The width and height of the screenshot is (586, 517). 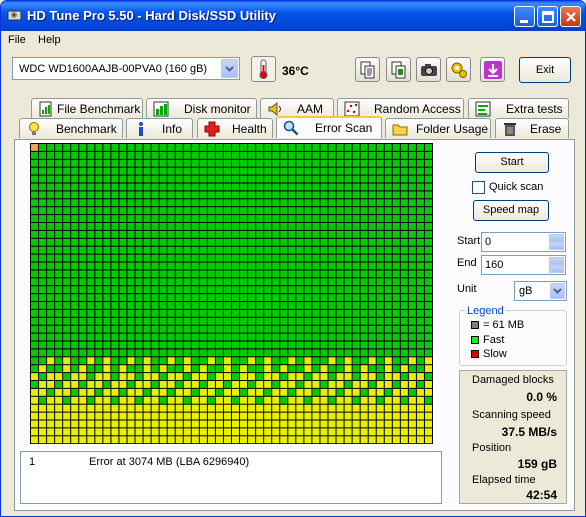 What do you see at coordinates (512, 162) in the screenshot?
I see `start-button: Start` at bounding box center [512, 162].